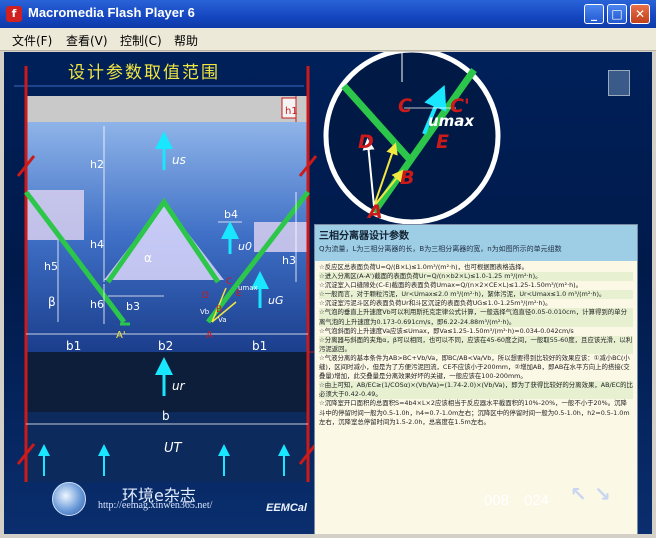 This screenshot has height=538, width=656. I want to click on minimize-button: _, so click(594, 14).